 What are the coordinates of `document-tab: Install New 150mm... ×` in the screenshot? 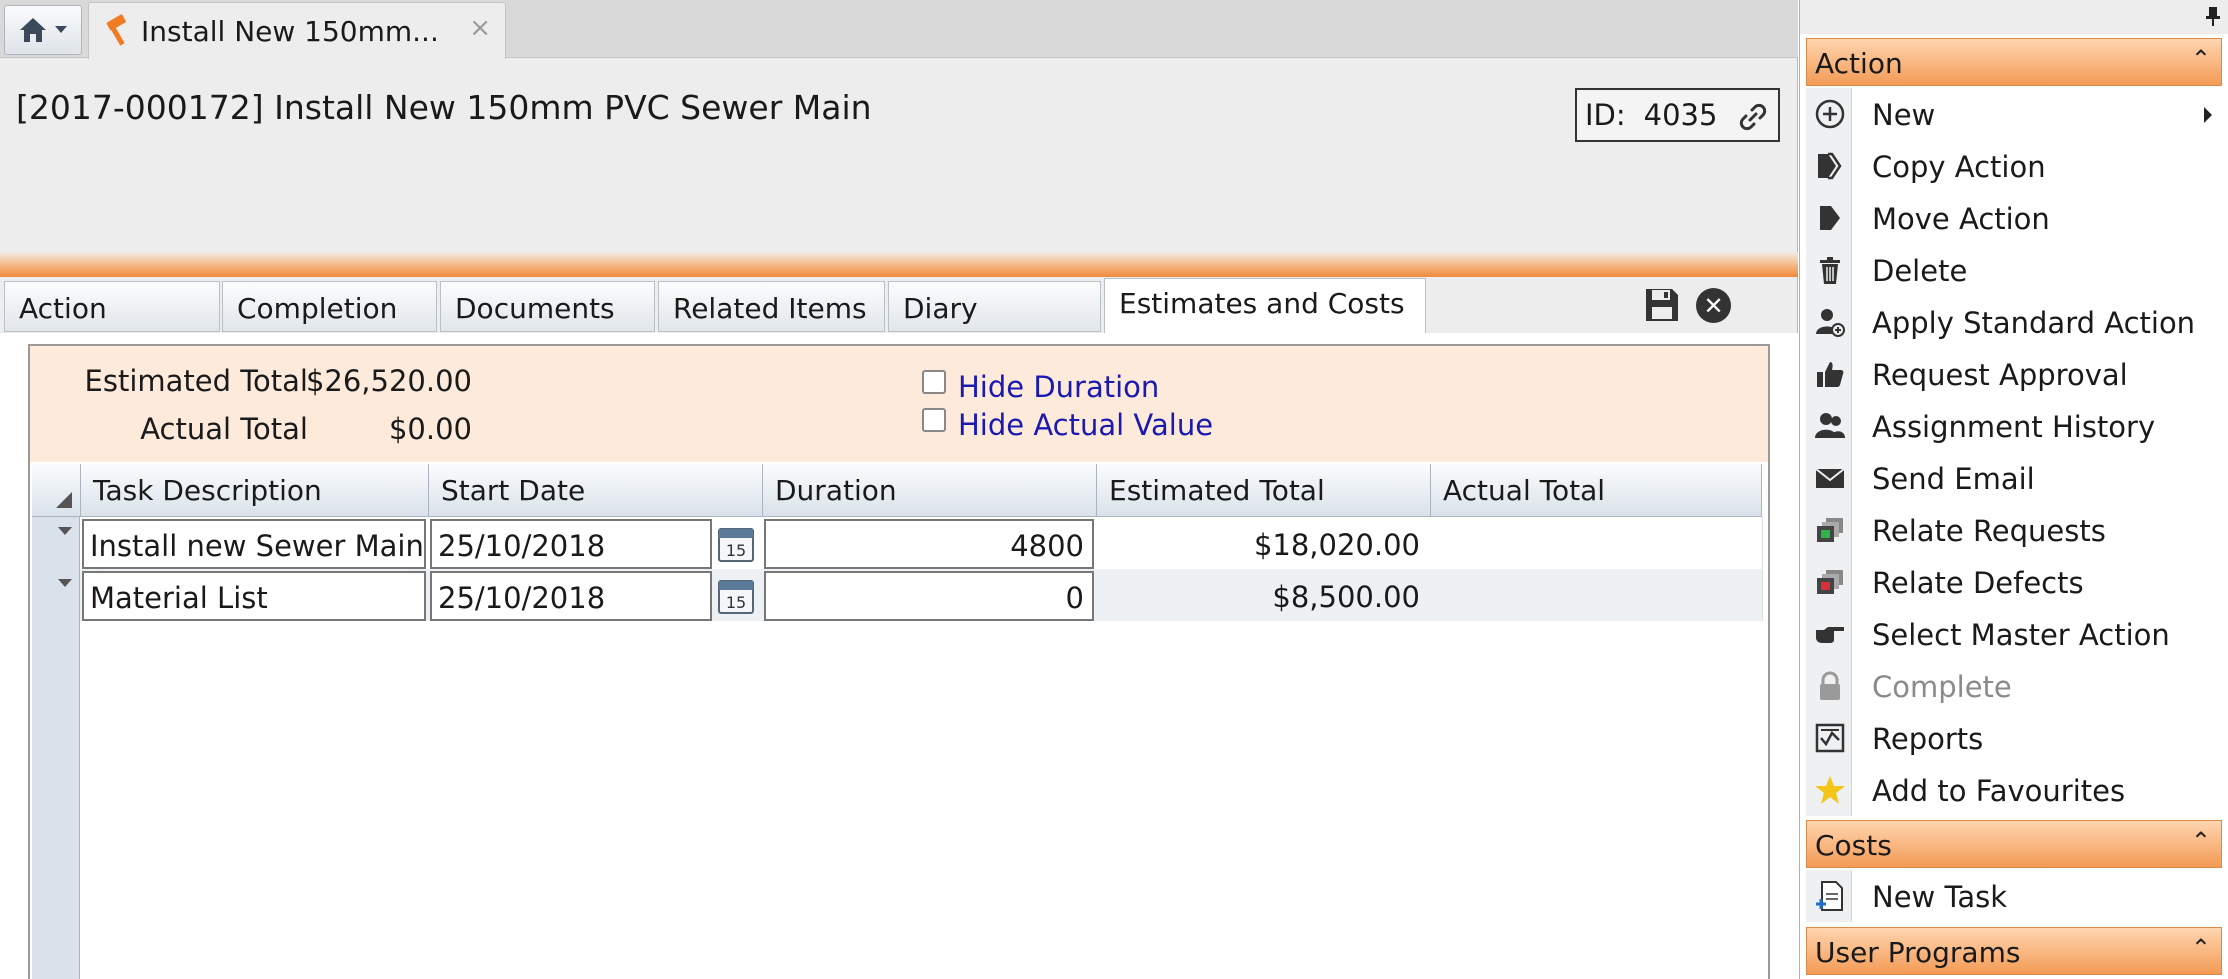 It's located at (297, 30).